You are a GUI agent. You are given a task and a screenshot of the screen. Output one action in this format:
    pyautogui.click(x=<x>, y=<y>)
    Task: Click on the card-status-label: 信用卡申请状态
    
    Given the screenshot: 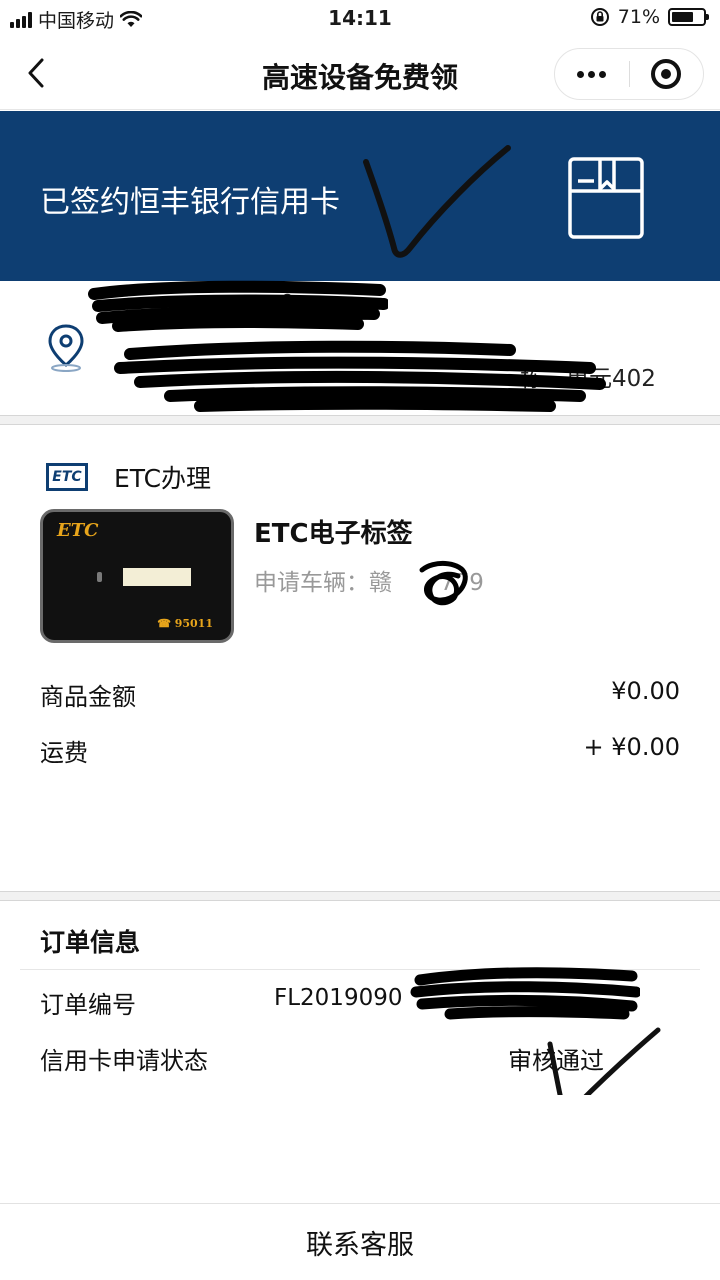 What is the action you would take?
    pyautogui.click(x=124, y=1061)
    